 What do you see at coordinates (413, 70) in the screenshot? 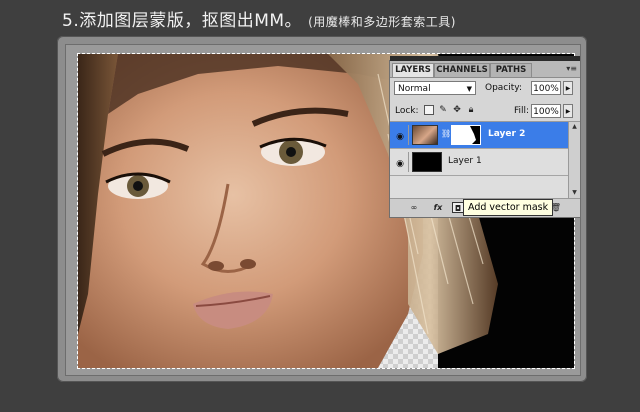
I see `tab-layers: LAYERS` at bounding box center [413, 70].